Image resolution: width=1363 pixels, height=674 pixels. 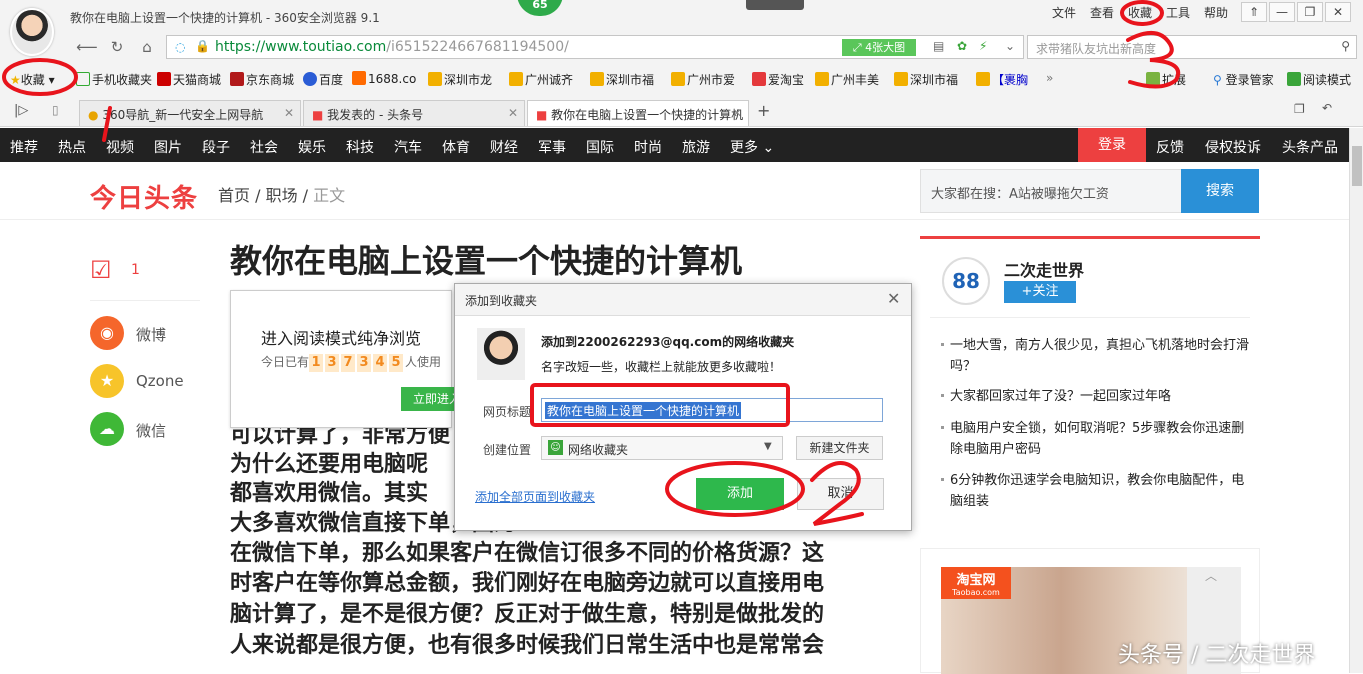 I want to click on annotation-circle-menu, so click(x=1142, y=13).